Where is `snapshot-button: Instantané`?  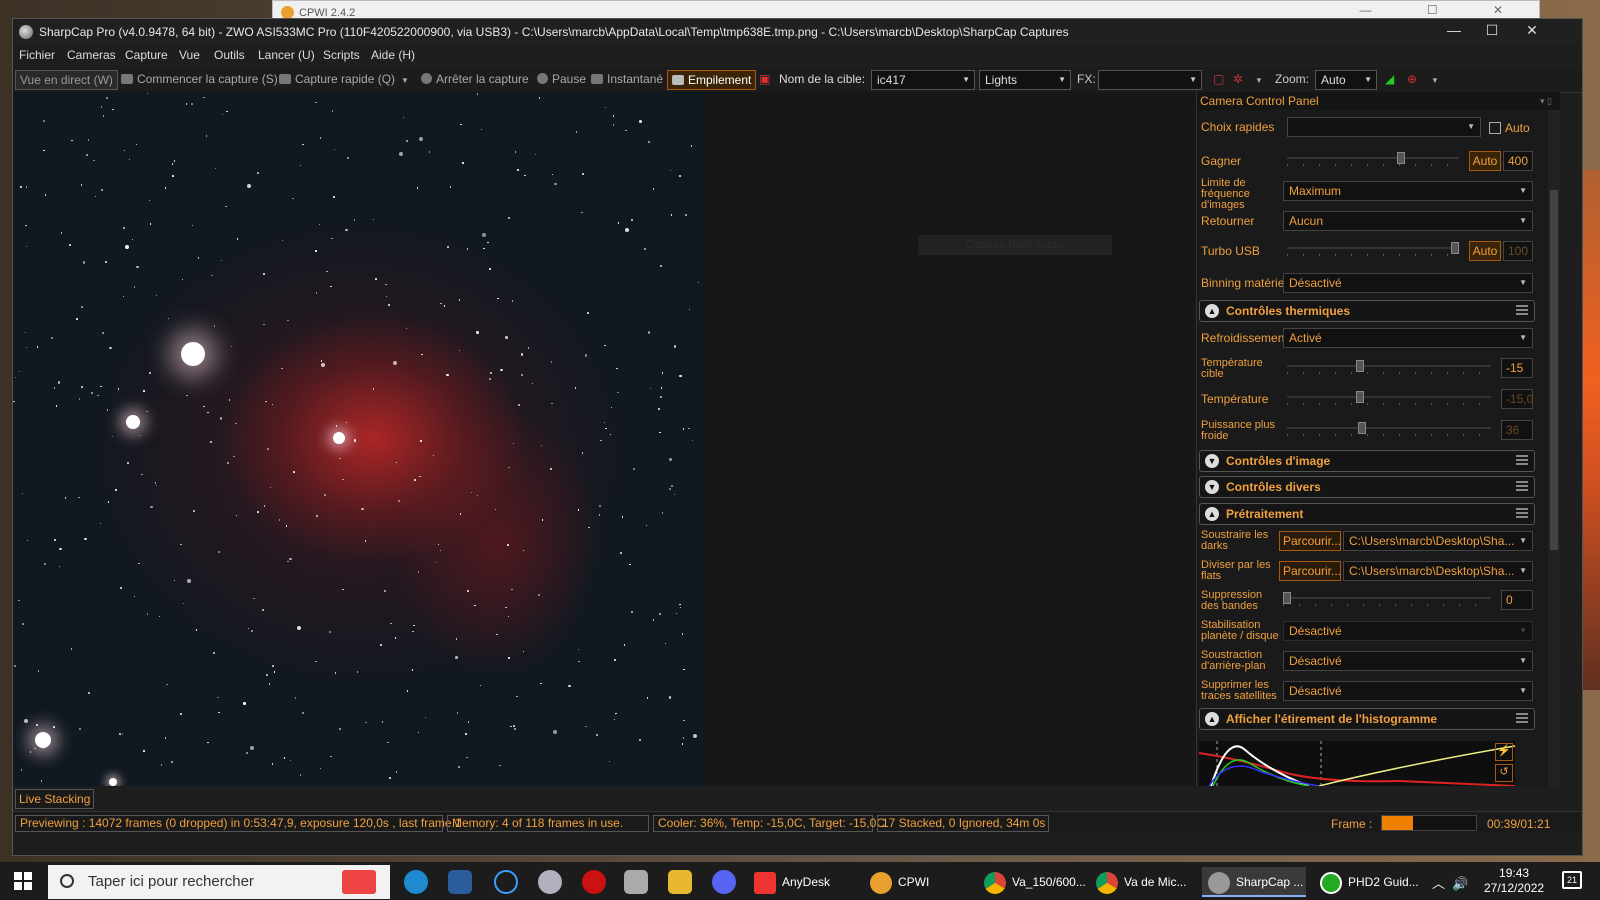 snapshot-button: Instantané is located at coordinates (627, 80).